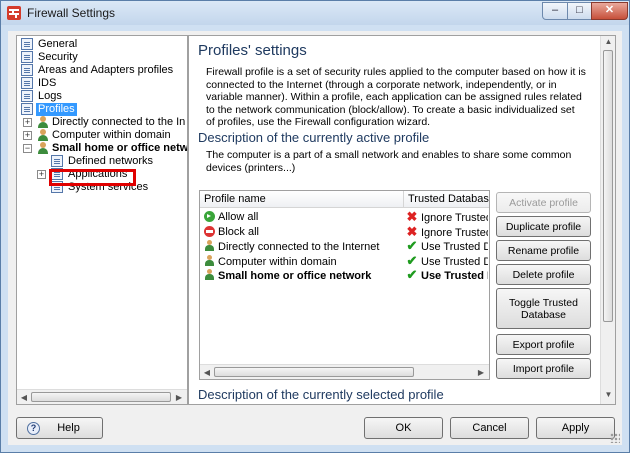  What do you see at coordinates (56, 109) in the screenshot?
I see `tree-item-label: Profiles` at bounding box center [56, 109].